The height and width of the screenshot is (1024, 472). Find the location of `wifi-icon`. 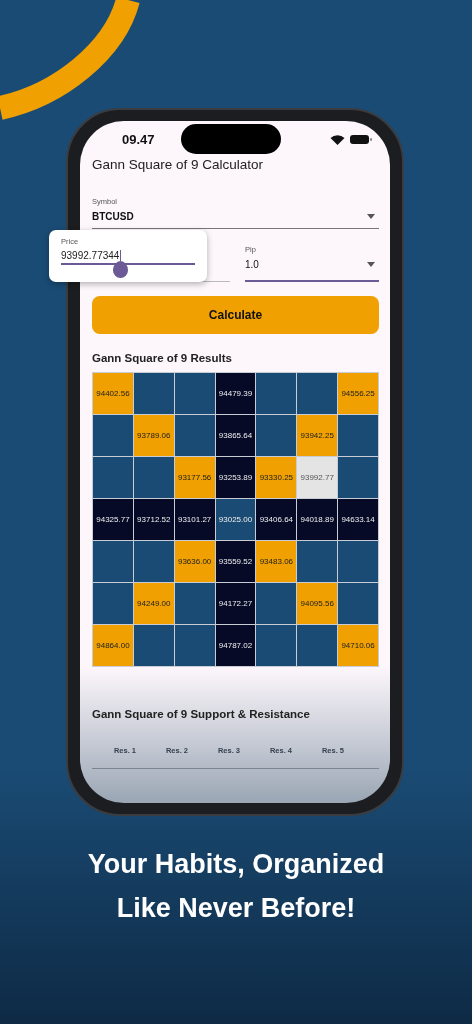

wifi-icon is located at coordinates (337, 139).